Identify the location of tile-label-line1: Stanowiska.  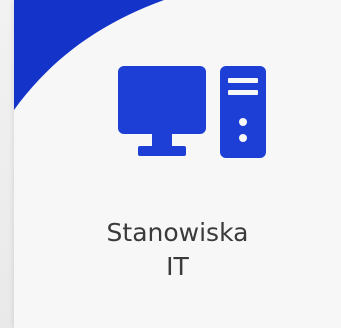
(177, 232).